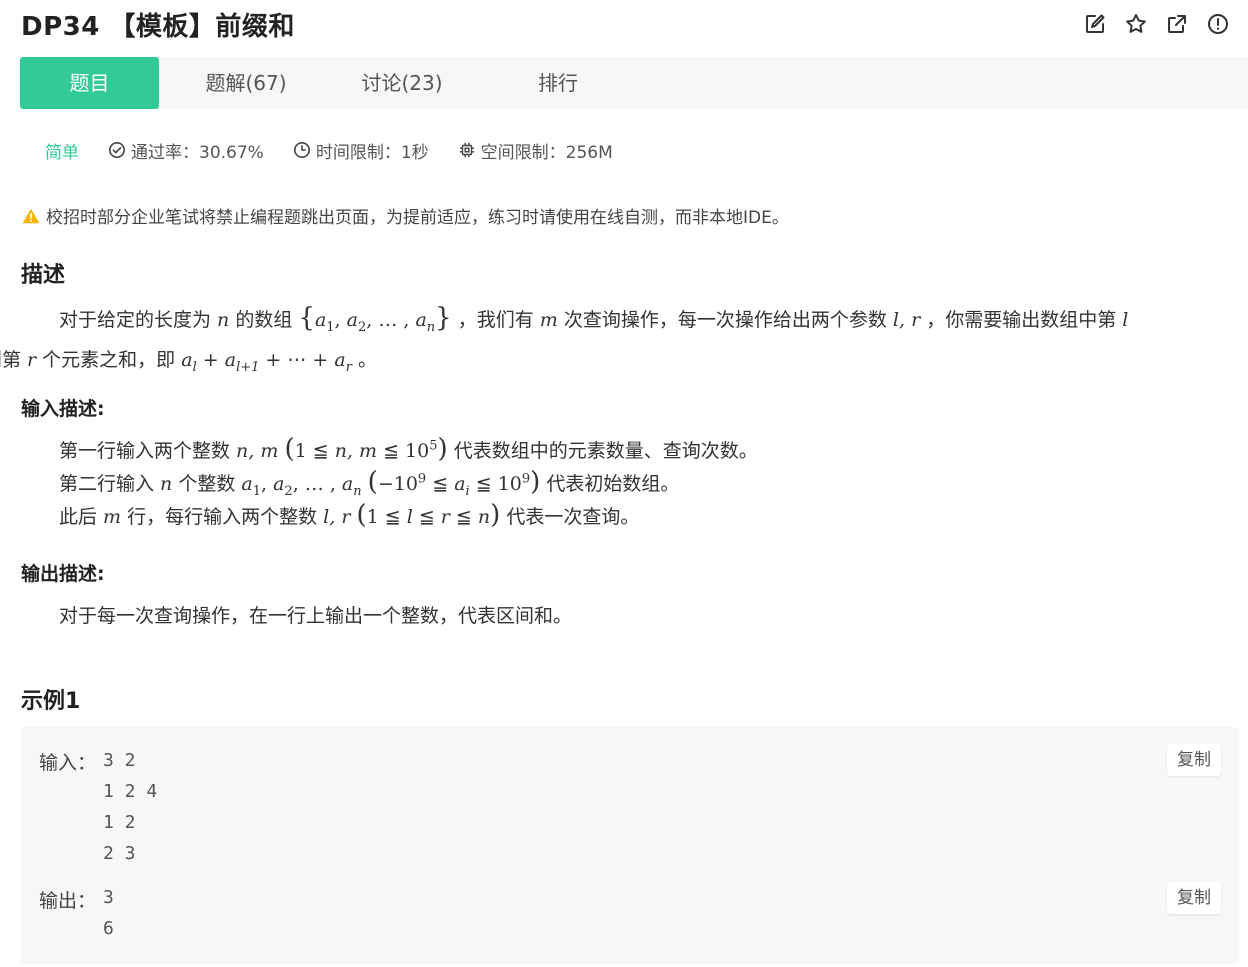  What do you see at coordinates (51, 701) in the screenshot?
I see `example-heading: 示例1` at bounding box center [51, 701].